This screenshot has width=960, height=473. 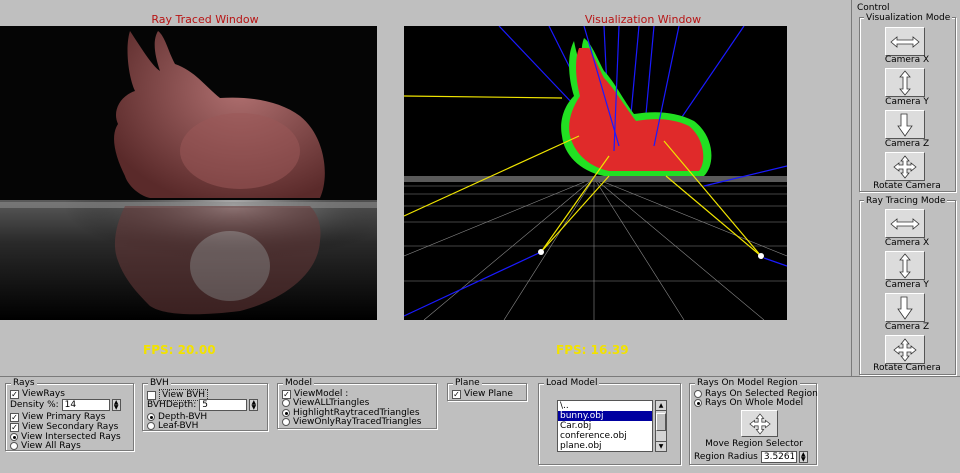 What do you see at coordinates (172, 426) in the screenshot?
I see `leaf-bvh-radio: Leaf-BVH` at bounding box center [172, 426].